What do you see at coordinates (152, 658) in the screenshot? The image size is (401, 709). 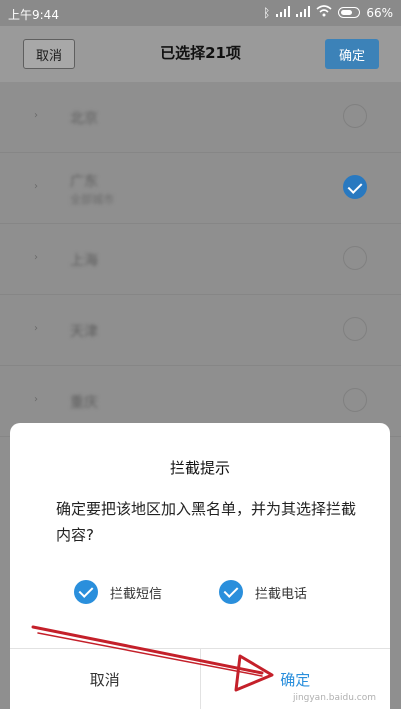 I see `annotation-arrow` at bounding box center [152, 658].